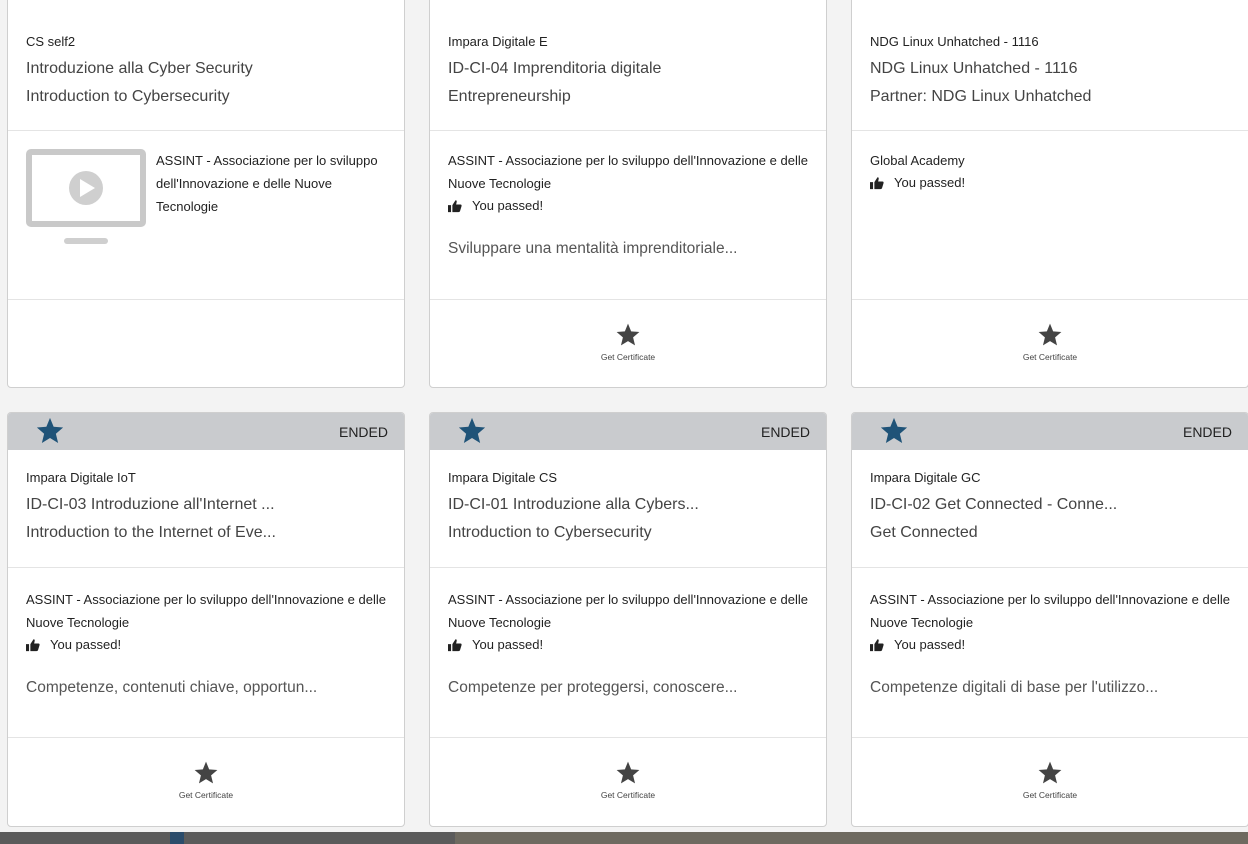 The height and width of the screenshot is (844, 1248). I want to click on course-category: Impara Digitale E, so click(498, 41).